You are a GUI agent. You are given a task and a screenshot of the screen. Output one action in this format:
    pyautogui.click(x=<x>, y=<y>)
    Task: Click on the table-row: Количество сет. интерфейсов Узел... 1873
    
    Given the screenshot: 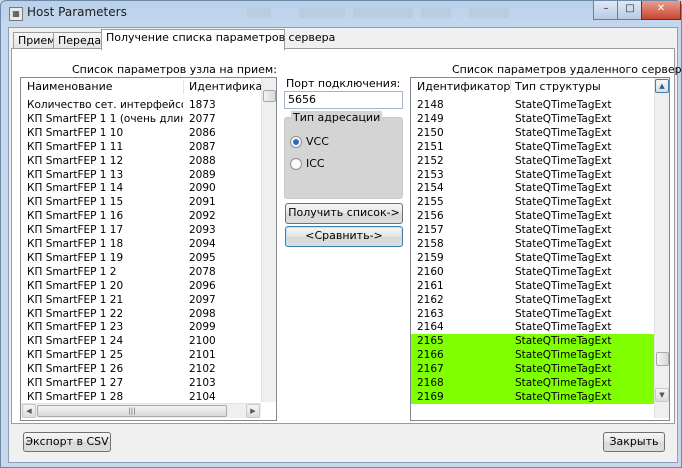 What is the action you would take?
    pyautogui.click(x=141, y=105)
    